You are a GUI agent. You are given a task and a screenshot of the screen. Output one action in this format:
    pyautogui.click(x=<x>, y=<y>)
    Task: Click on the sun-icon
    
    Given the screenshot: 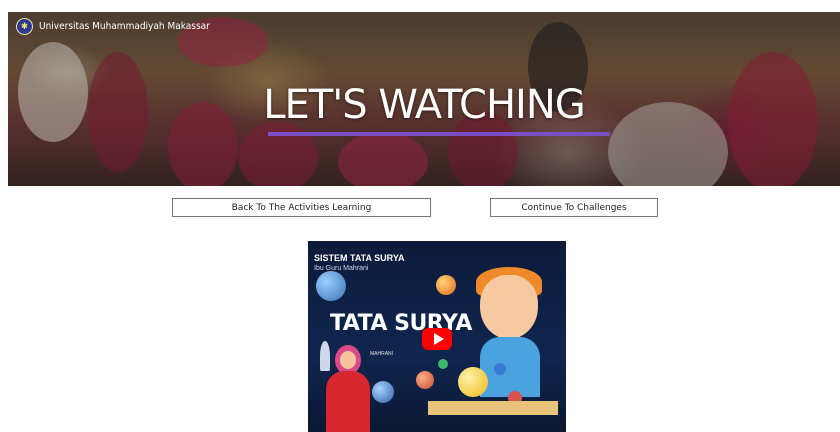 What is the action you would take?
    pyautogui.click(x=473, y=382)
    